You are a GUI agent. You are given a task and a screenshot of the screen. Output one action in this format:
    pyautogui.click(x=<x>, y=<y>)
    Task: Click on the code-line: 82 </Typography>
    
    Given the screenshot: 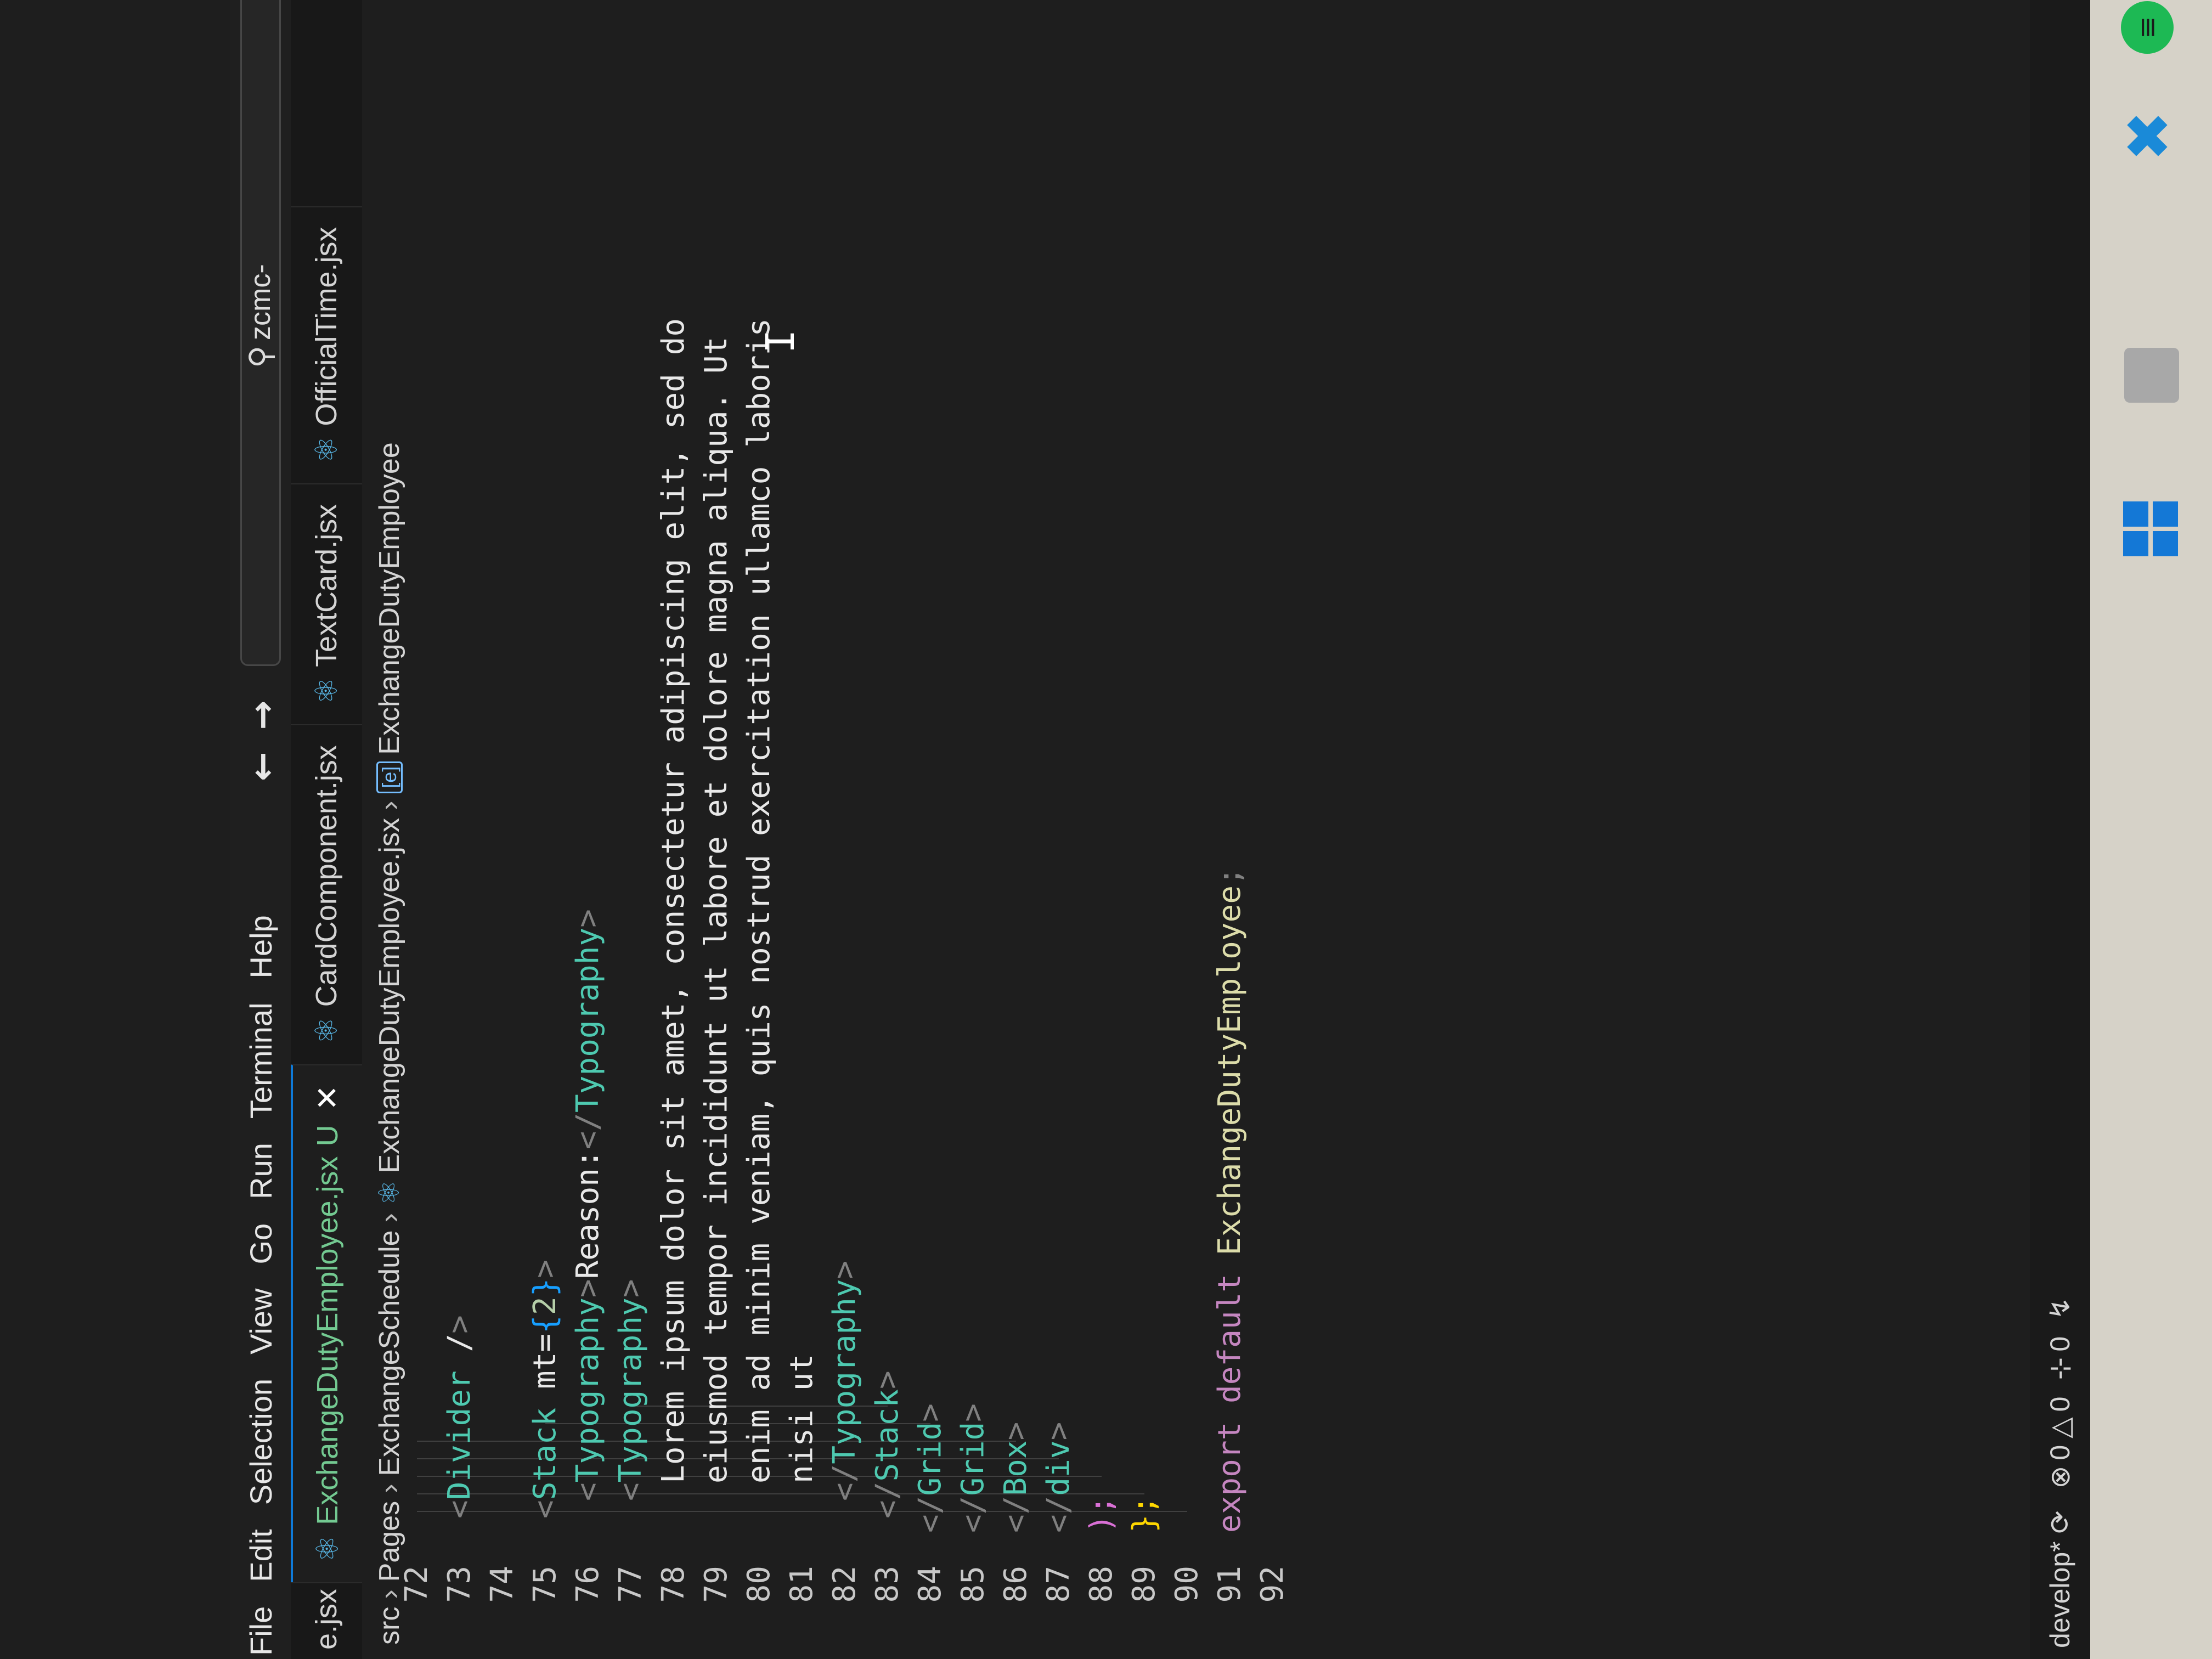 What is the action you would take?
    pyautogui.click(x=845, y=830)
    